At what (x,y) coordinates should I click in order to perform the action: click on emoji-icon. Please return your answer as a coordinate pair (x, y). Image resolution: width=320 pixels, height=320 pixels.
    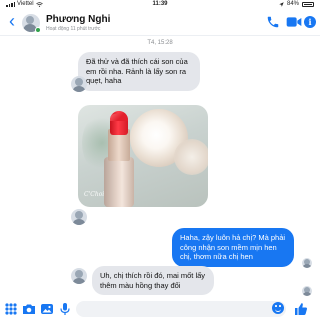
    Looking at the image, I should click on (278, 308).